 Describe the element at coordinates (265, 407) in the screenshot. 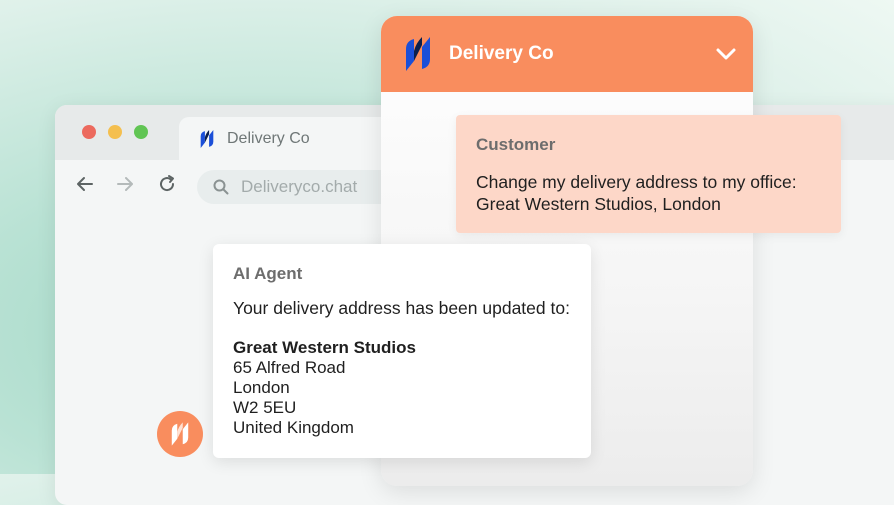

I see `address-line3: W2 5EU` at that location.